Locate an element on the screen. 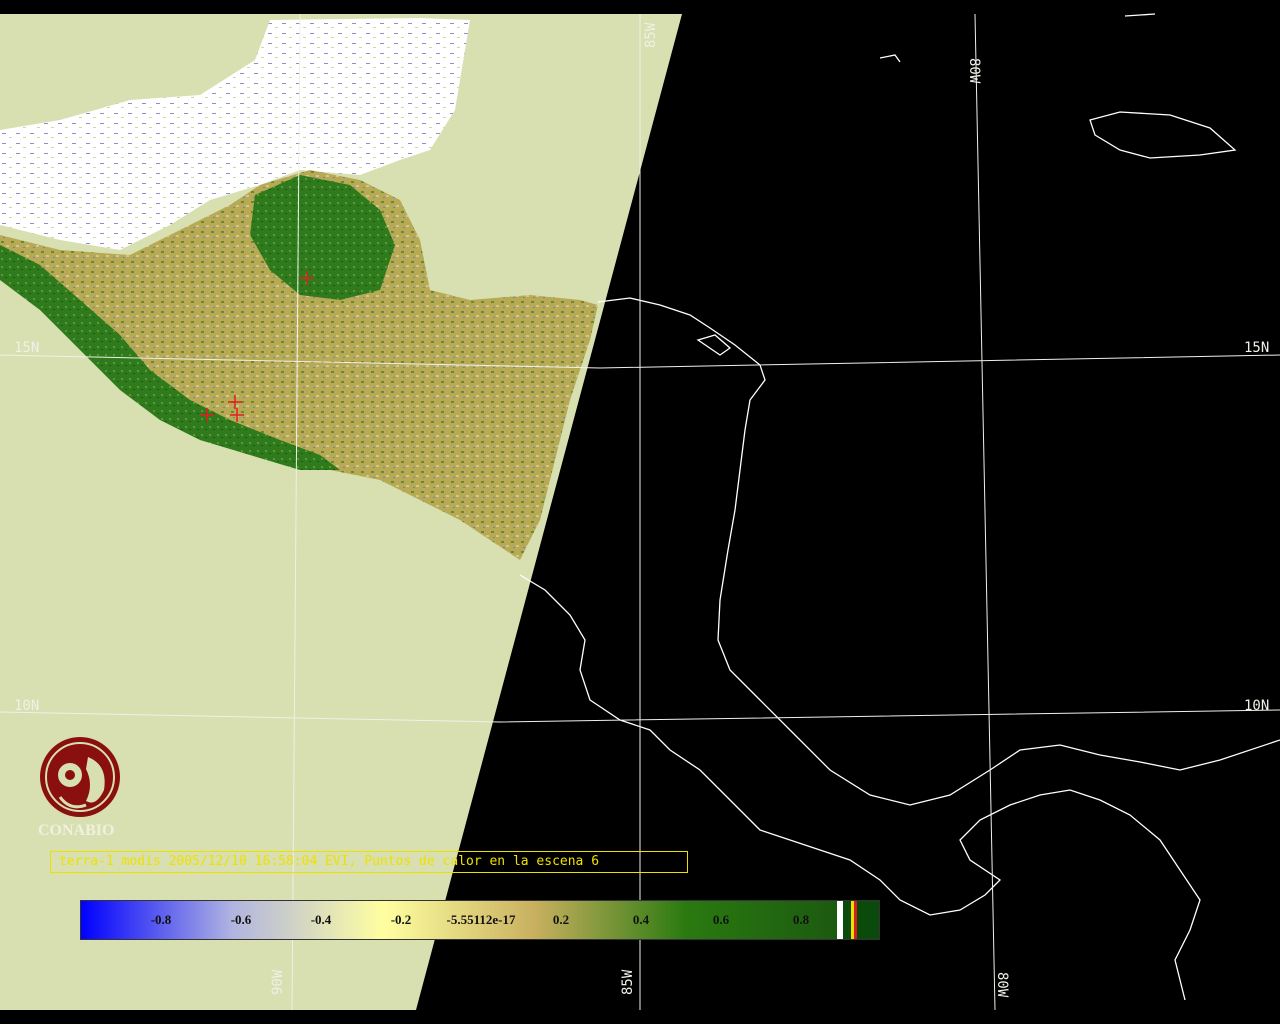  lon-label-85w-bottom: 85W is located at coordinates (628, 982).